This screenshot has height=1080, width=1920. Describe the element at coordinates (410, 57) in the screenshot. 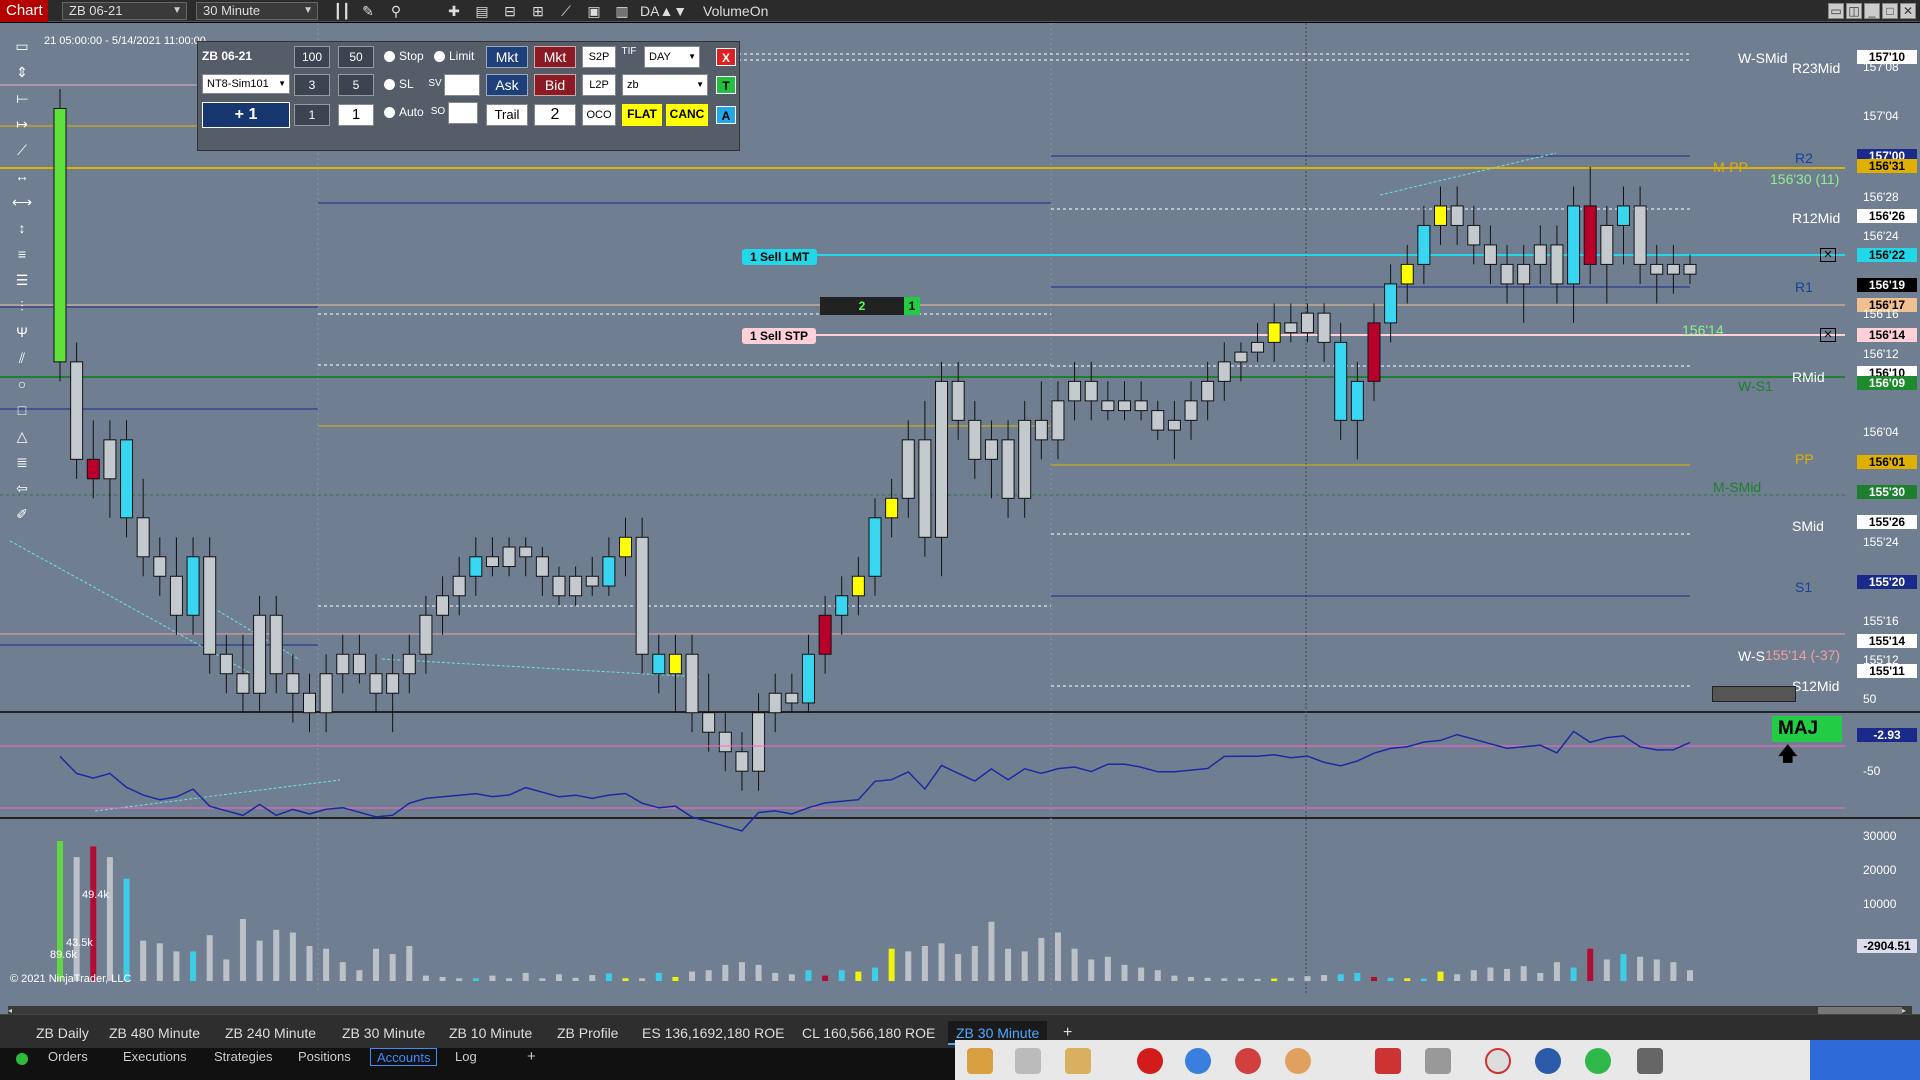

I see `radio-stop: Stop` at that location.